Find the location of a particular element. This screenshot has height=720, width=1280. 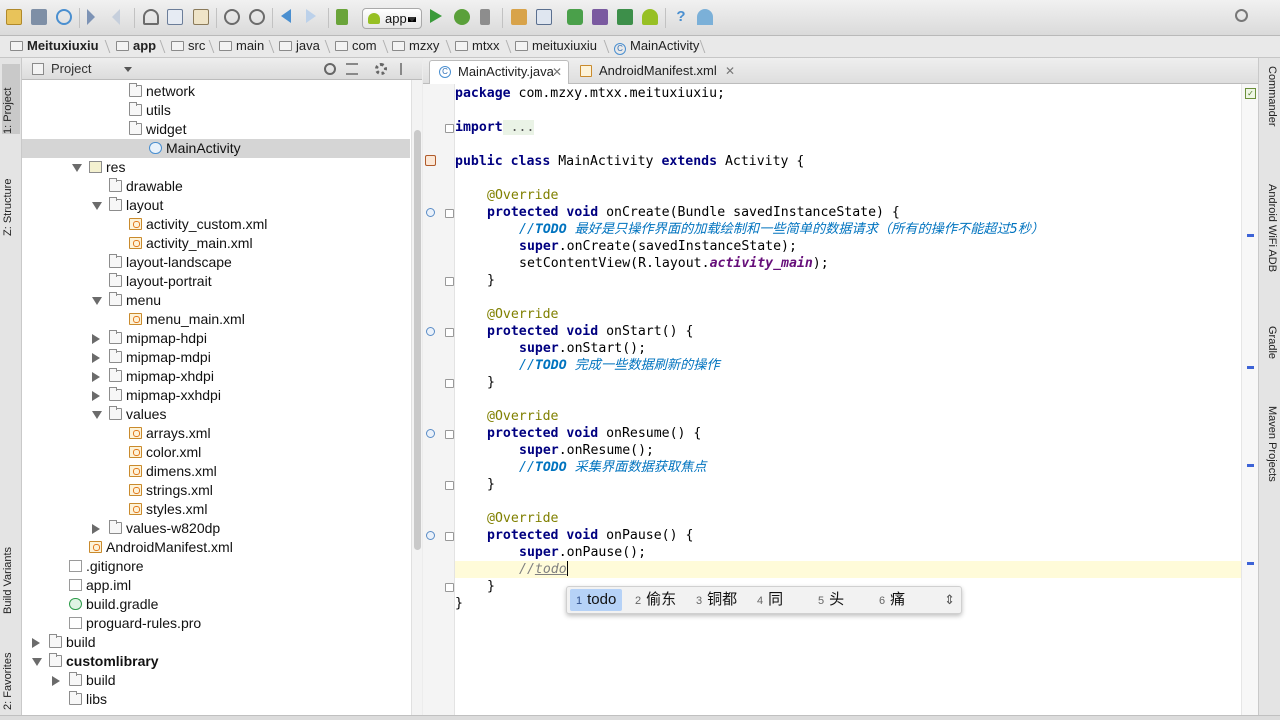

ime-candidate: 2 偷东 is located at coordinates (655, 600).